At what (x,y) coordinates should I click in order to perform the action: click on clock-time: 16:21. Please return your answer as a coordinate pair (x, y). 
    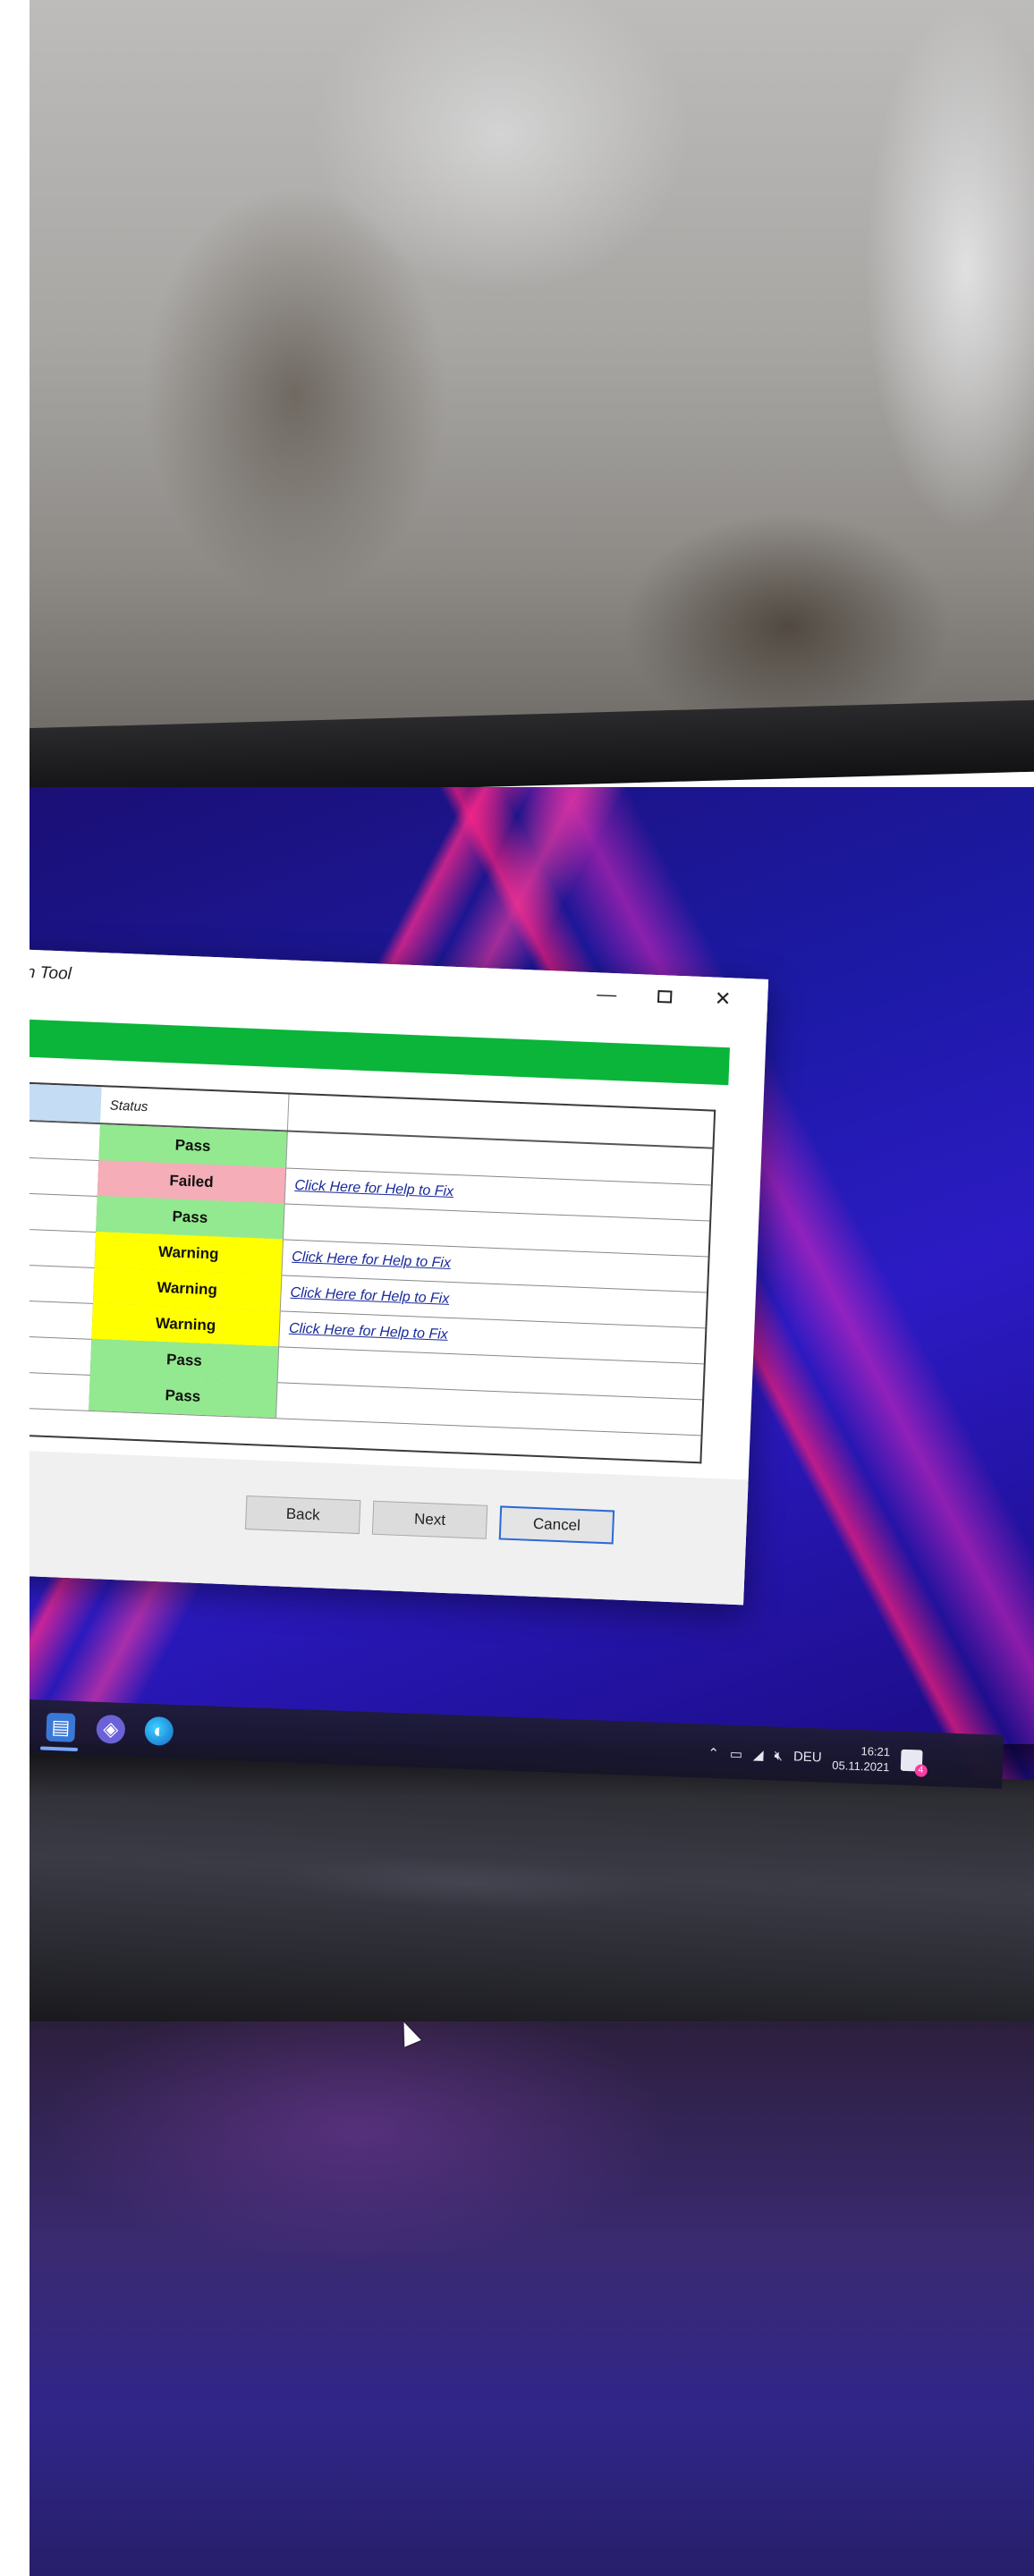
    Looking at the image, I should click on (876, 1751).